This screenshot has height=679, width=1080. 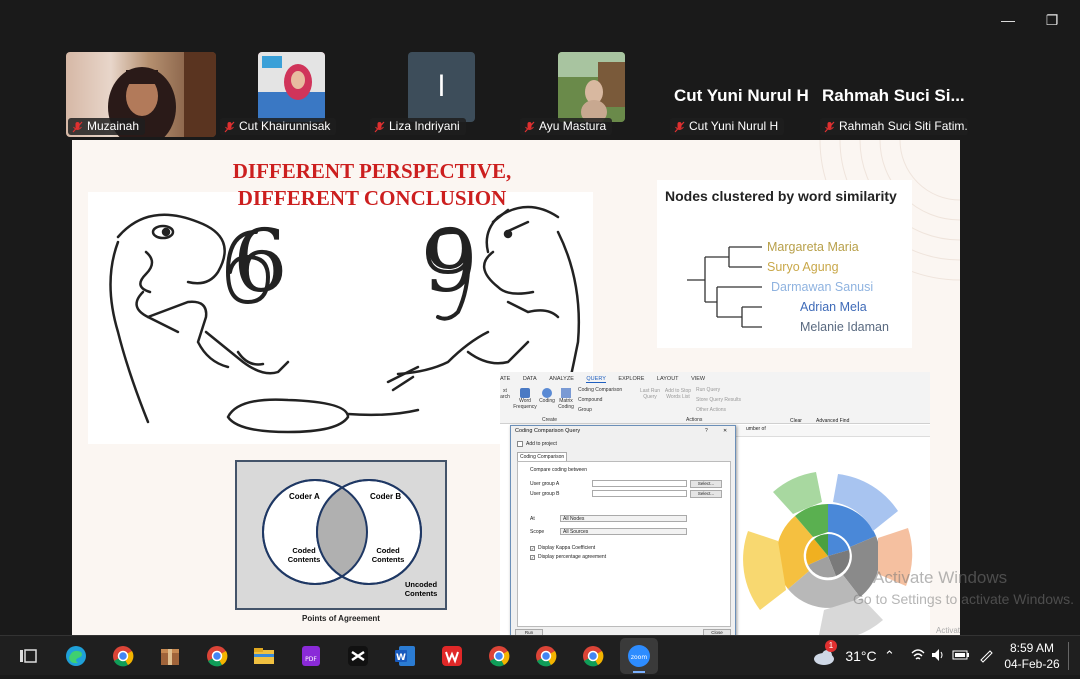 I want to click on zoom-taskbar-button: zoom, so click(x=639, y=656).